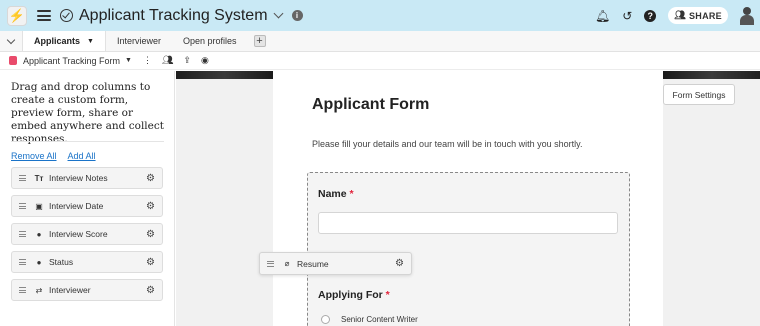  Describe the element at coordinates (380, 41) in the screenshot. I see `tab-bar: Applicants ▼ Interviewer Open profiles +` at that location.